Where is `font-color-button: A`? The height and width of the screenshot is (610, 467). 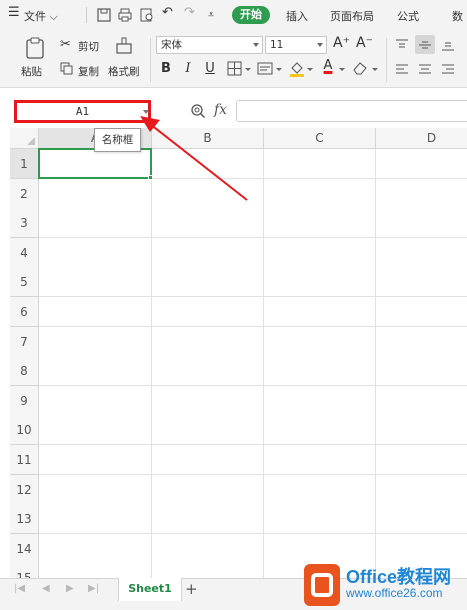 font-color-button: A is located at coordinates (328, 65).